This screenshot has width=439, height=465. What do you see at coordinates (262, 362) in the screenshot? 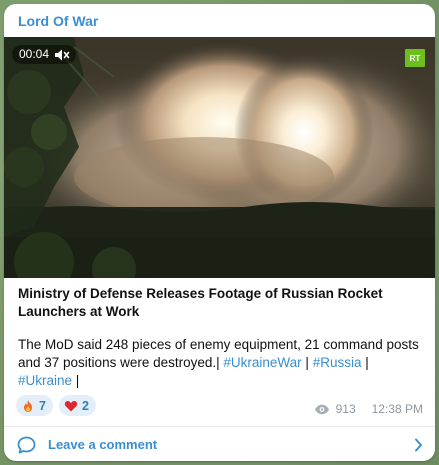
I see `hashtag-link: #UkraineWar` at bounding box center [262, 362].